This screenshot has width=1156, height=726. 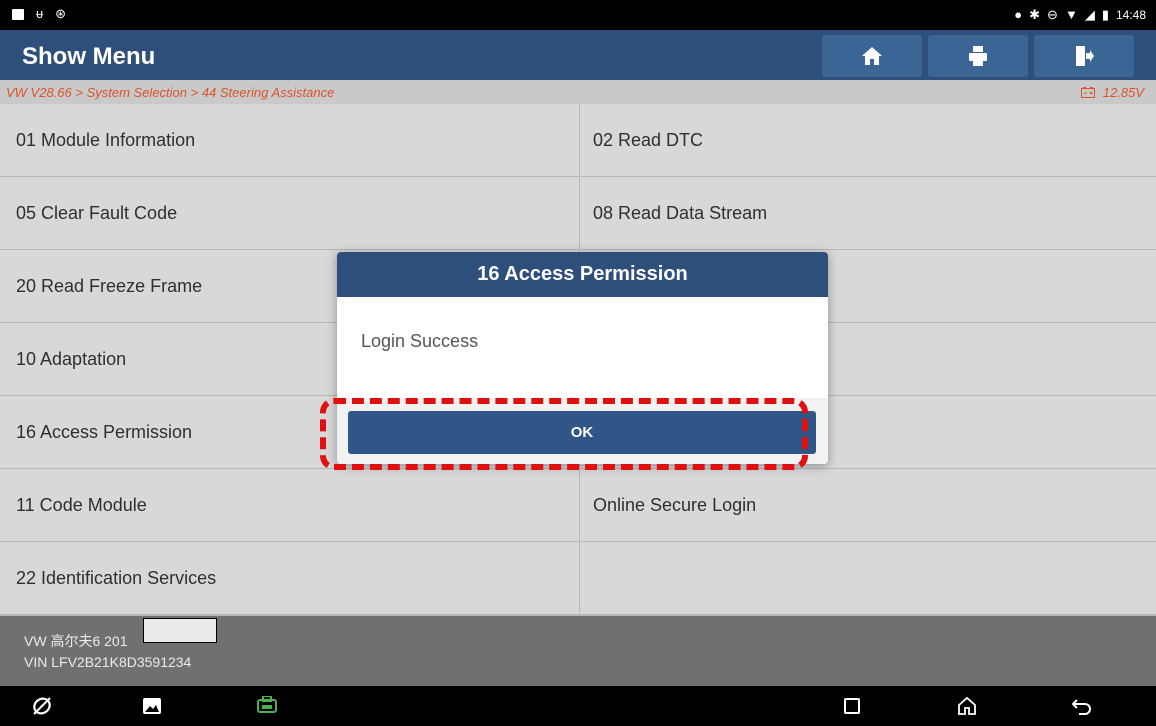 I want to click on gallery-icon, so click(x=152, y=706).